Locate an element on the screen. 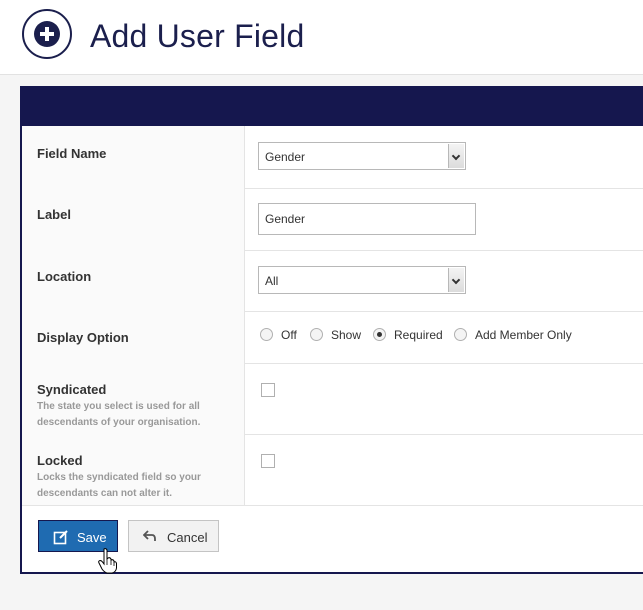 The height and width of the screenshot is (610, 643). radio-add-member-only-label: Add Member Only is located at coordinates (523, 335).